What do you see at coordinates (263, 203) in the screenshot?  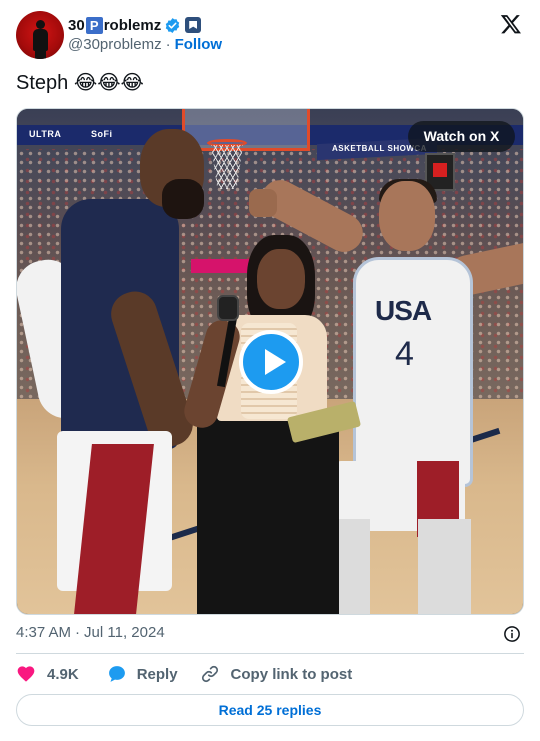 I see `player-right-fist` at bounding box center [263, 203].